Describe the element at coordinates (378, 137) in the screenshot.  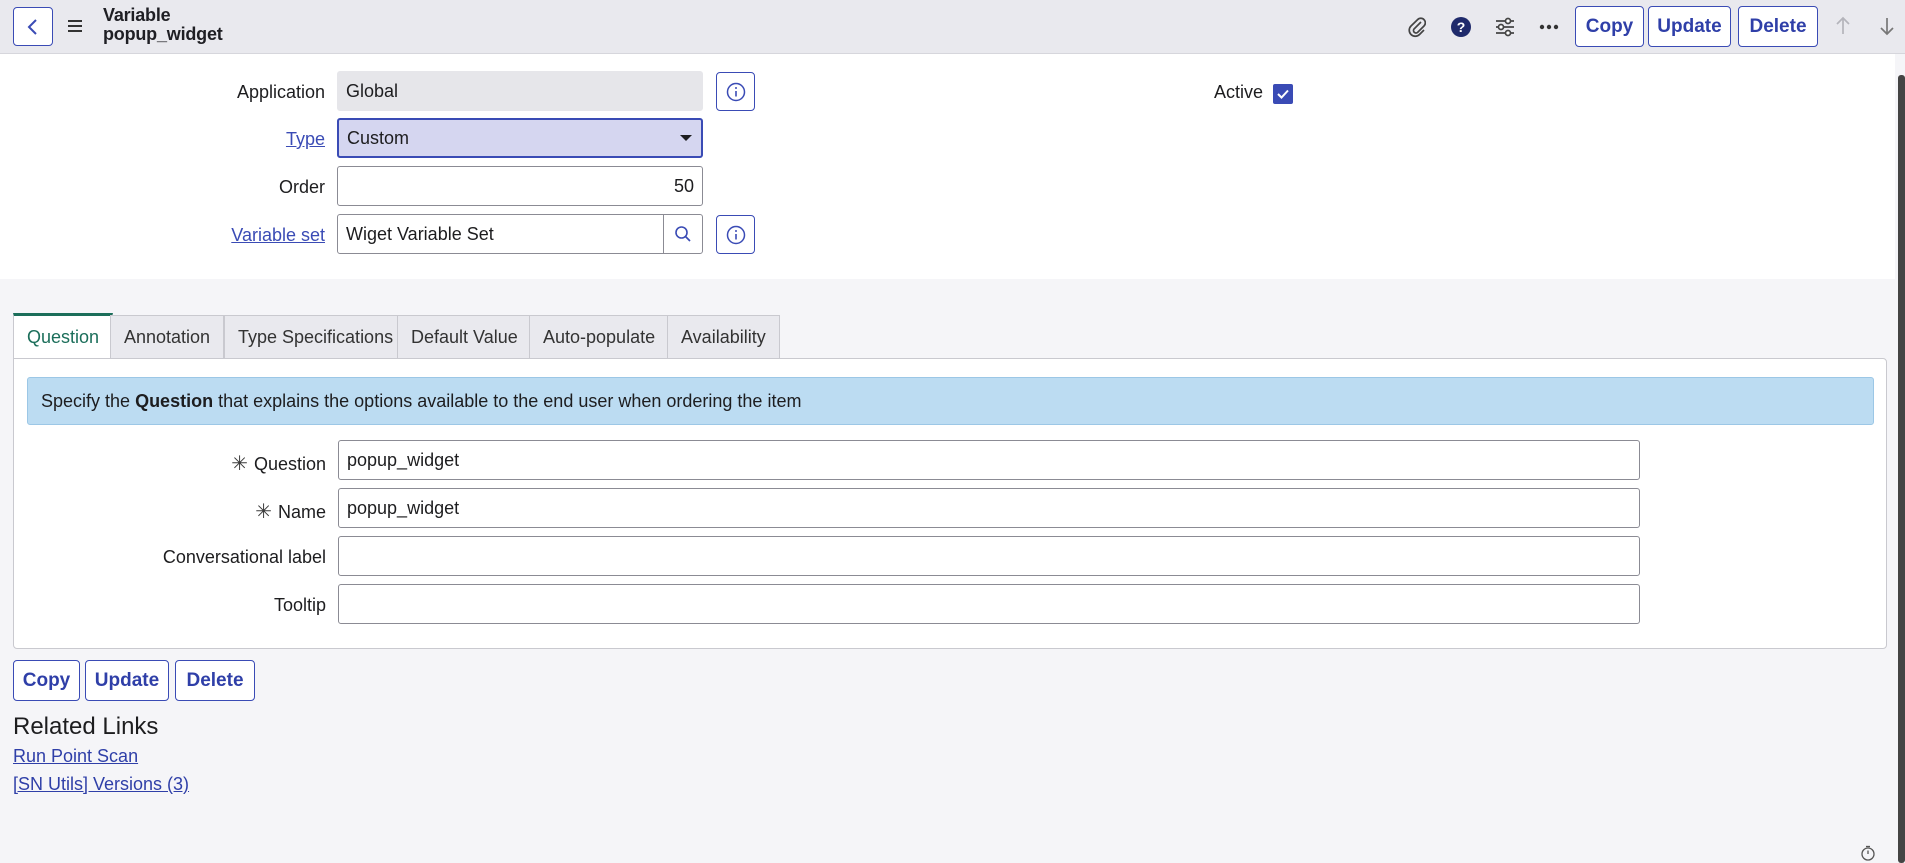
I see `type-select-value: Custom` at that location.